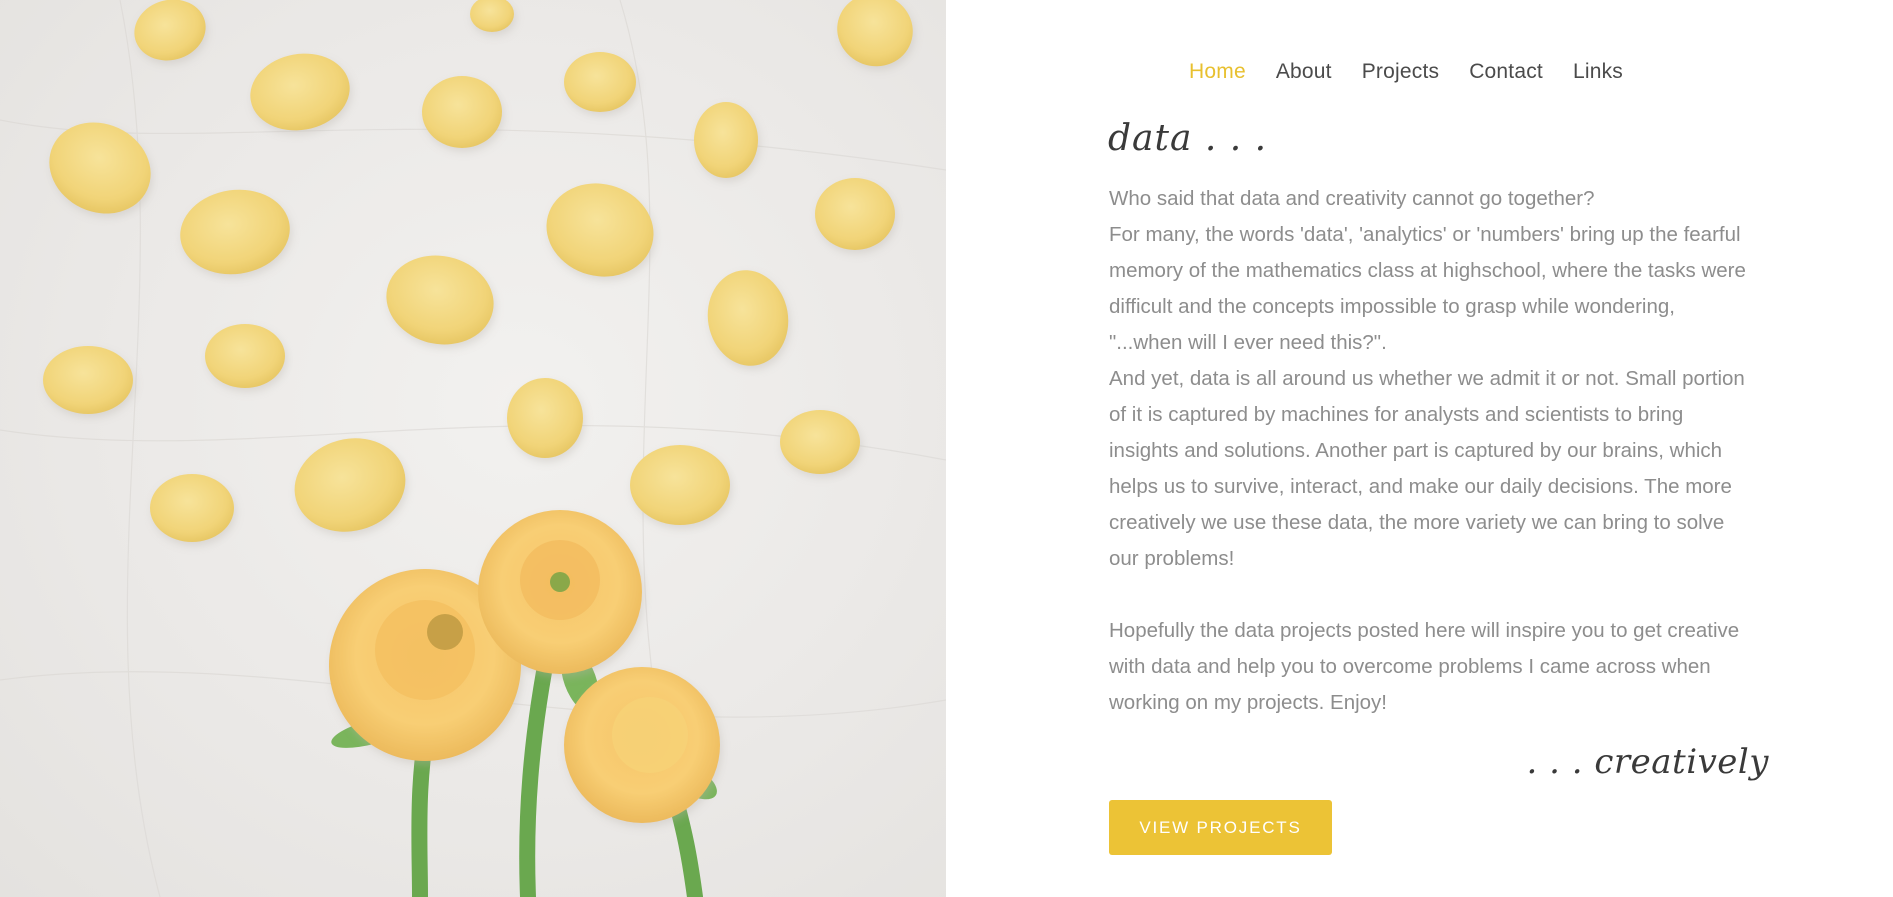  Describe the element at coordinates (1598, 72) in the screenshot. I see `nav-links-link: Links` at that location.